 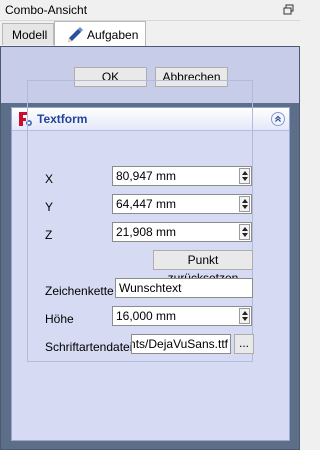 What do you see at coordinates (150, 33) in the screenshot?
I see `tab-bar: Modell Aufgaben` at bounding box center [150, 33].